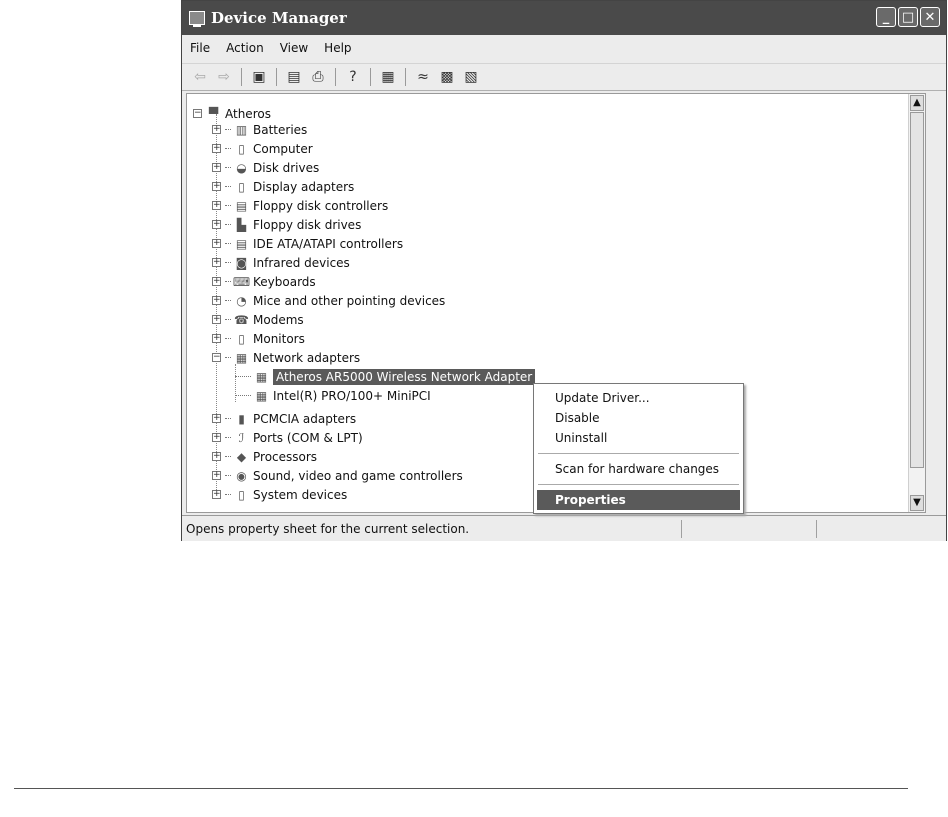  Describe the element at coordinates (638, 500) in the screenshot. I see `menu-properties: Properties` at that location.